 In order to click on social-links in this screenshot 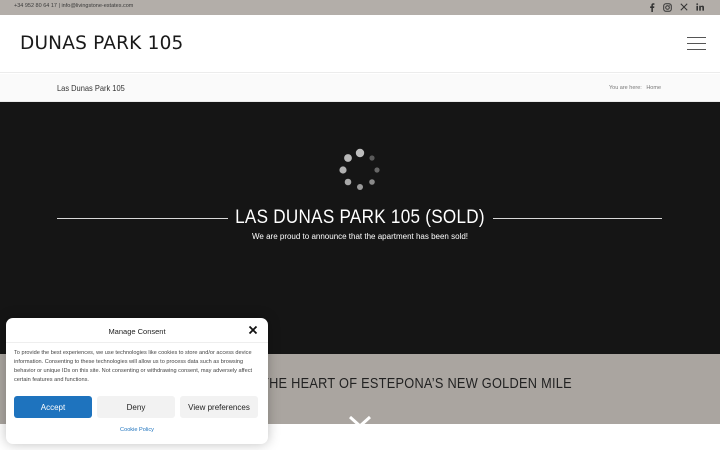, I will do `click(675, 7)`.